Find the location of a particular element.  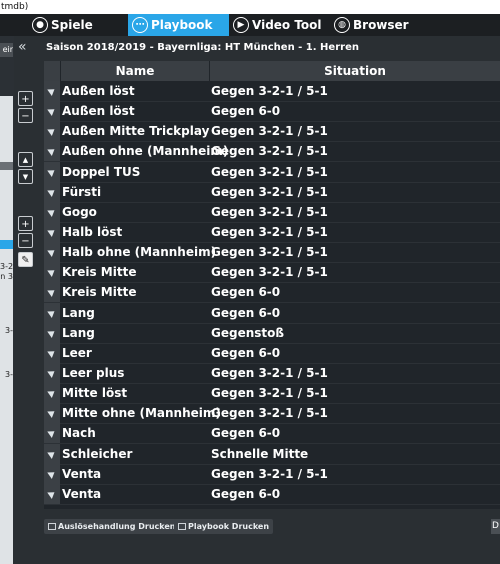

tab-playbook: ⋯ Playbook is located at coordinates (178, 25).